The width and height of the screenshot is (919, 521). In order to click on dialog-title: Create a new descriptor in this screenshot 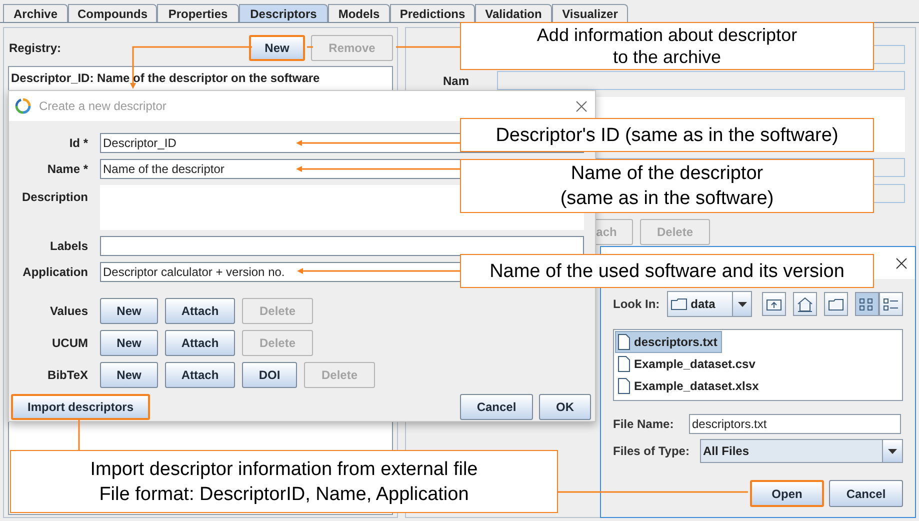, I will do `click(103, 106)`.